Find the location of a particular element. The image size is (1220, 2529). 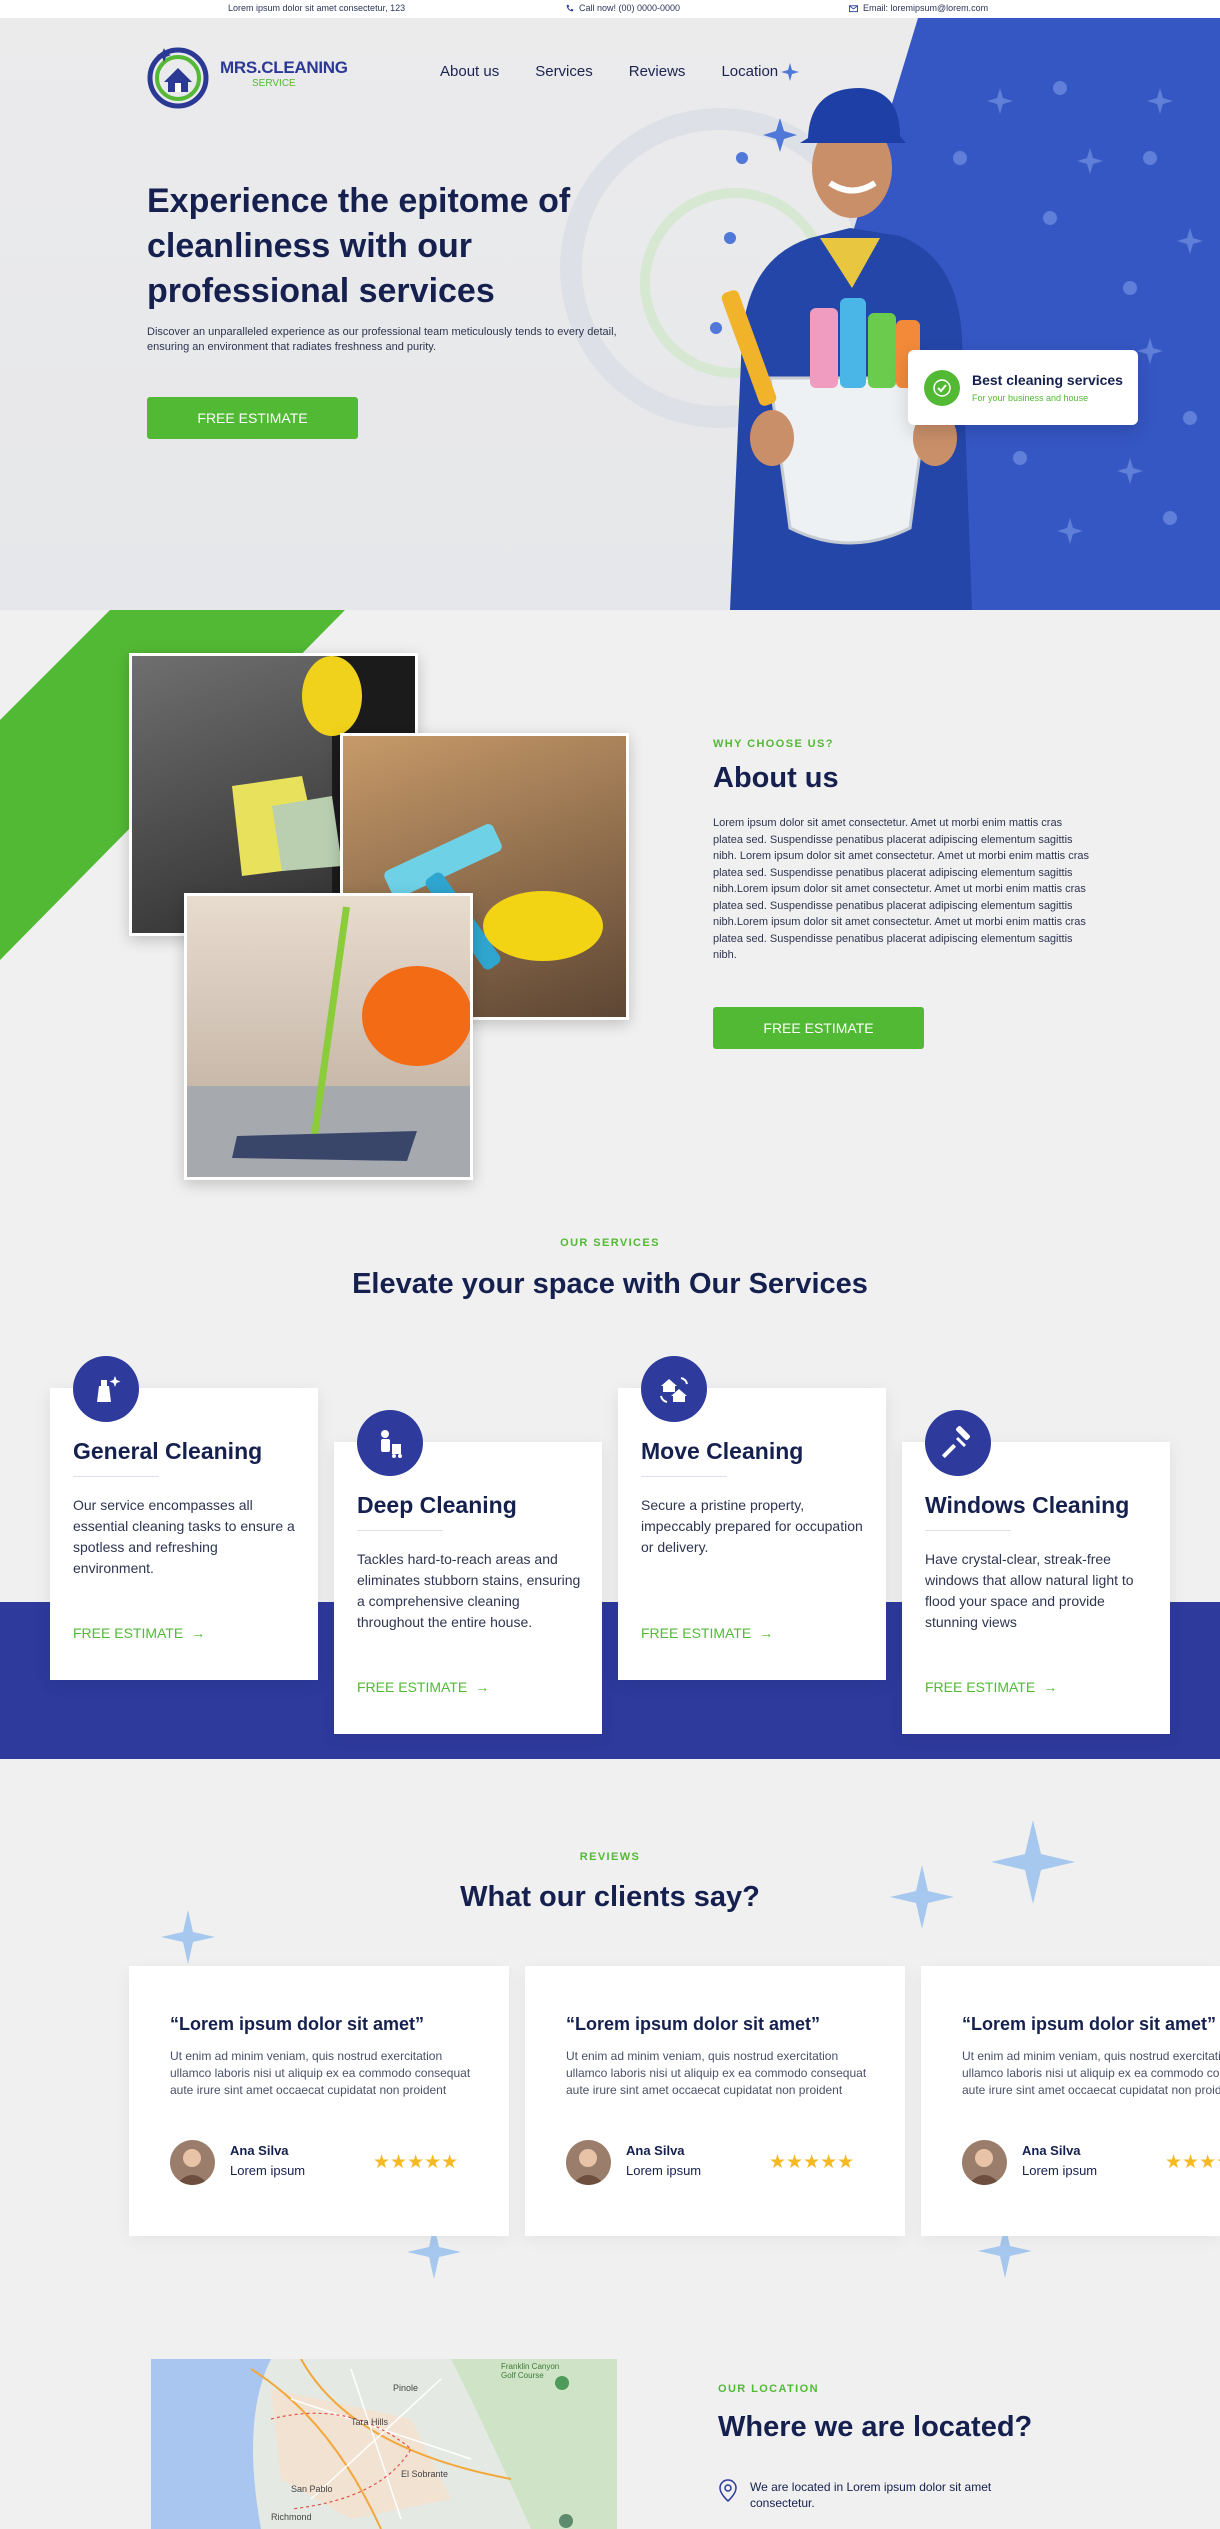

service-title: Move Cleaning is located at coordinates (722, 1451).